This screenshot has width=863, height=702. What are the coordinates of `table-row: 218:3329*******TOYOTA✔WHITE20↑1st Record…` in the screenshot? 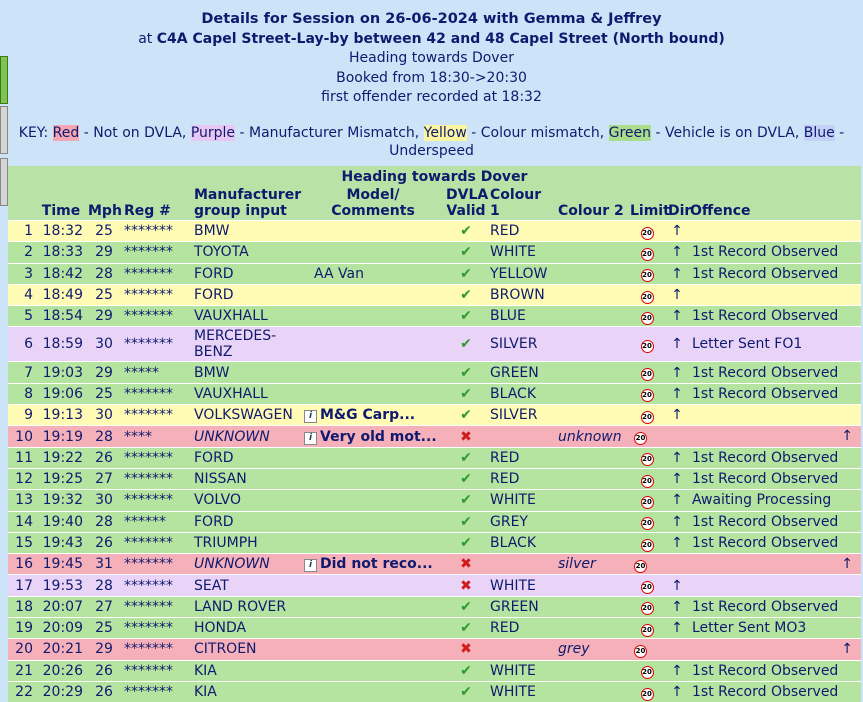 It's located at (434, 252).